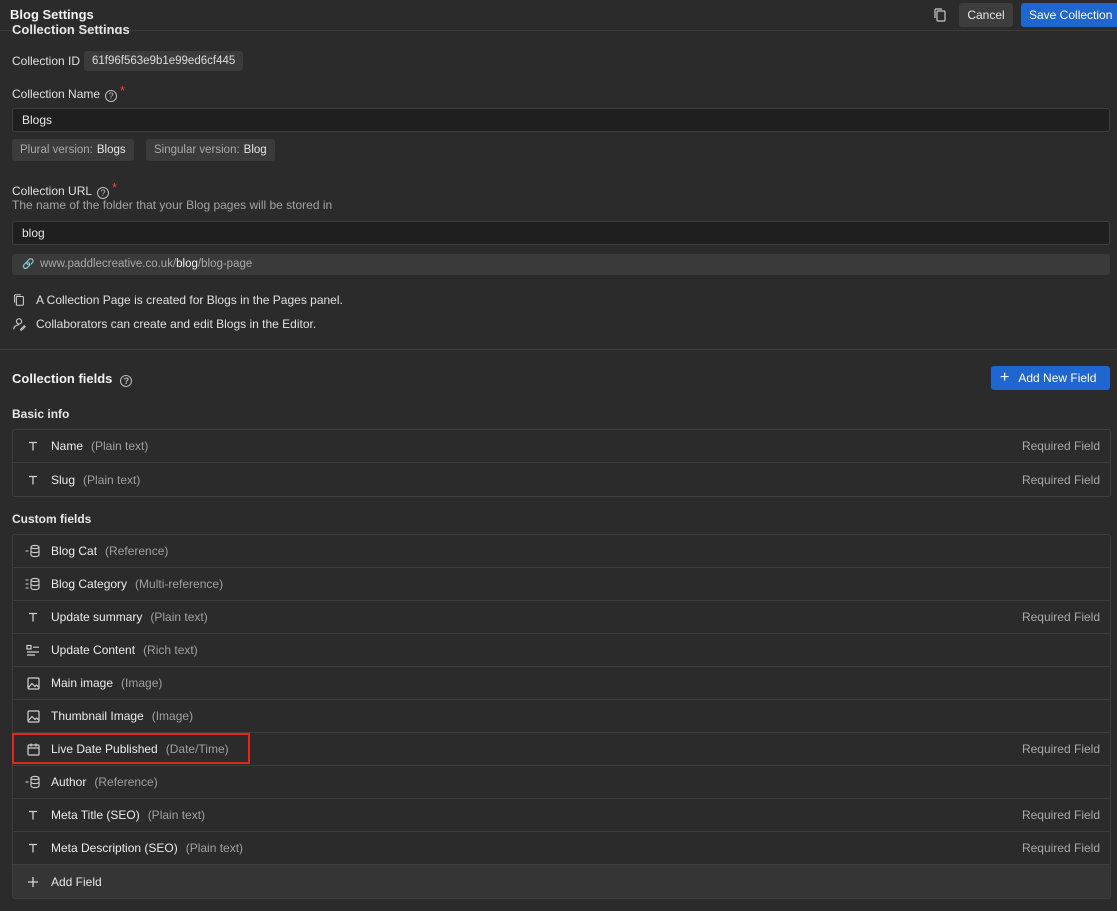 The height and width of the screenshot is (911, 1117). I want to click on field-row: Thumbnail Image (Image), so click(561, 716).